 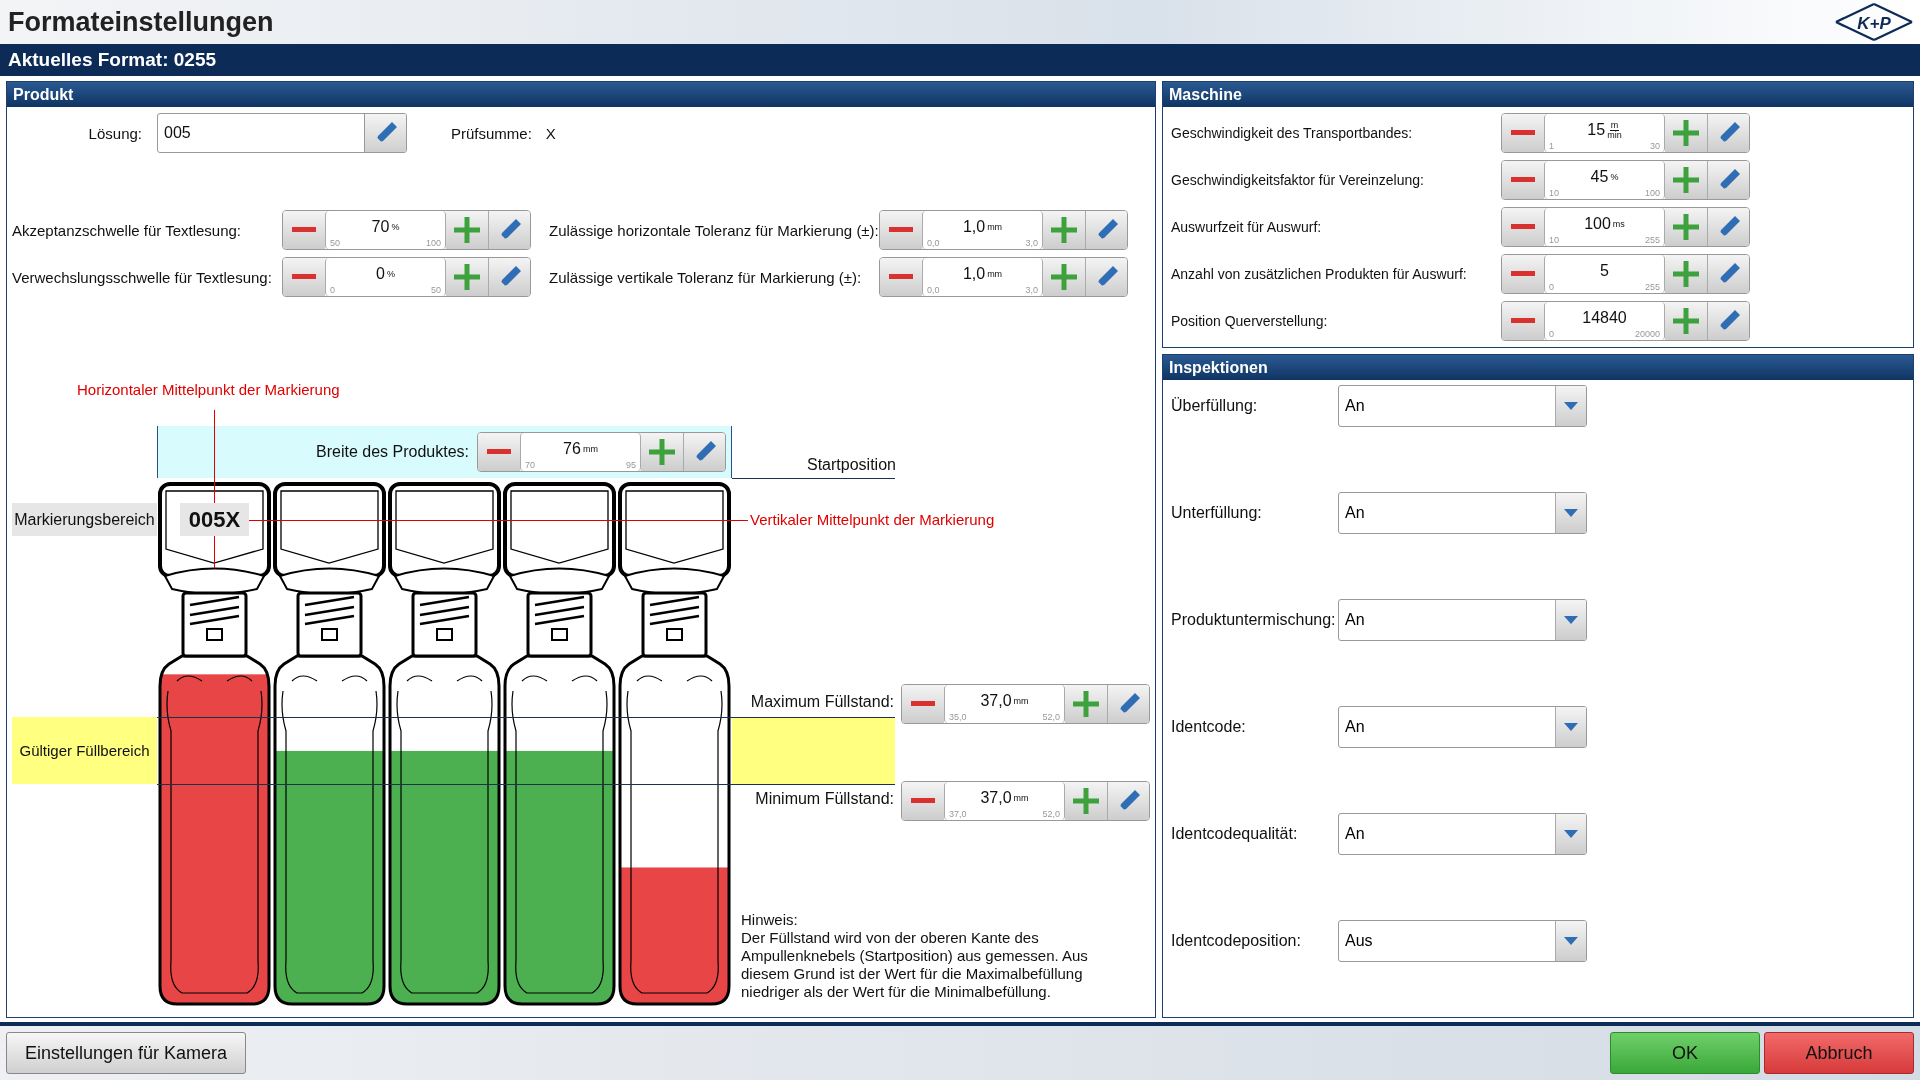 What do you see at coordinates (1250, 321) in the screenshot?
I see `setting-label: Position Querverstellung:` at bounding box center [1250, 321].